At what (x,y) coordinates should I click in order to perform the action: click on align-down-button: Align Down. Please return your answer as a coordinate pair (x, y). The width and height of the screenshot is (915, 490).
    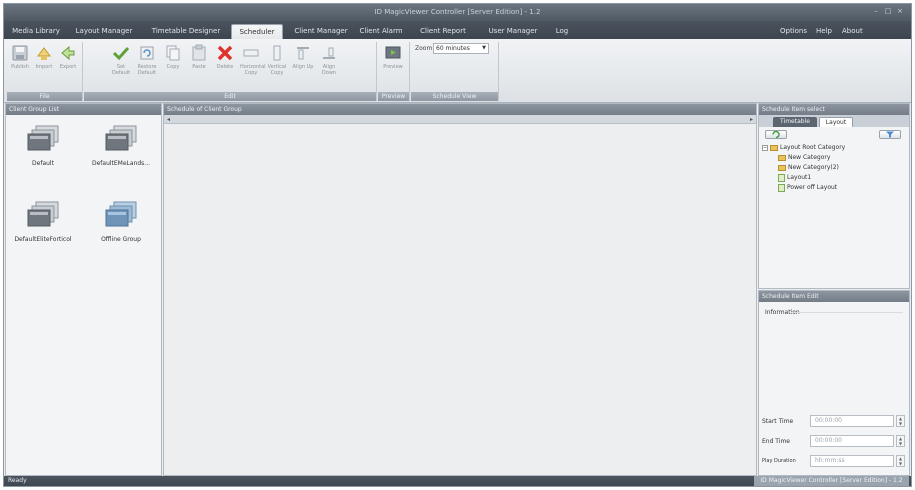
    Looking at the image, I should click on (329, 66).